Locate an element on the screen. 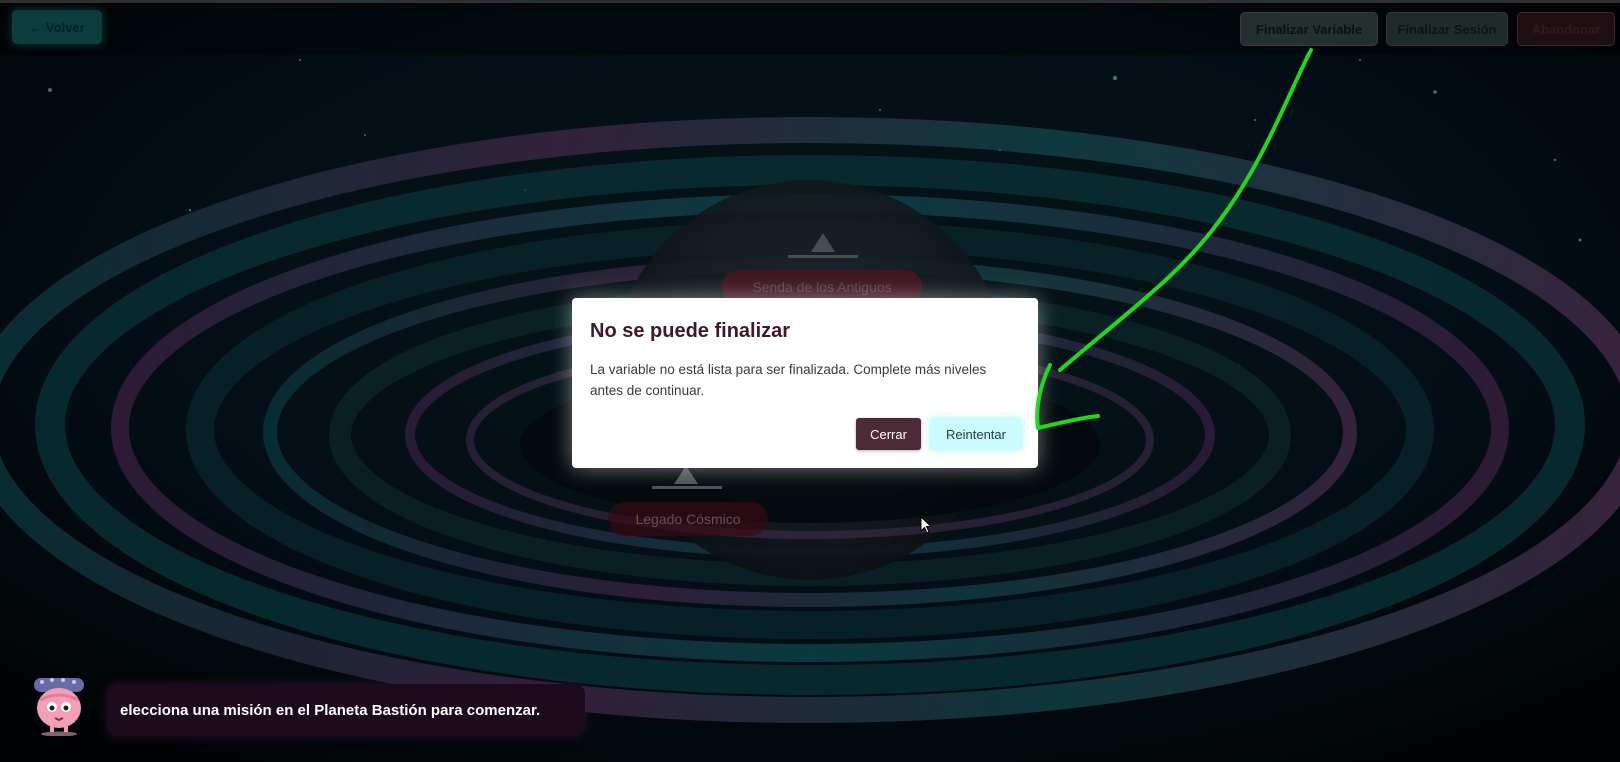 The width and height of the screenshot is (1620, 762). retry-button: Reintentar is located at coordinates (976, 434).